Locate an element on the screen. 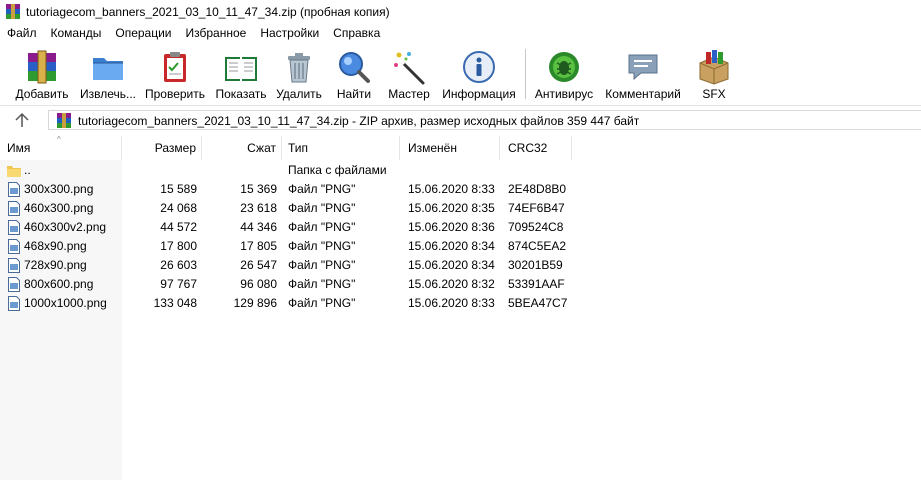  column-header-size: Размер is located at coordinates (162, 148).